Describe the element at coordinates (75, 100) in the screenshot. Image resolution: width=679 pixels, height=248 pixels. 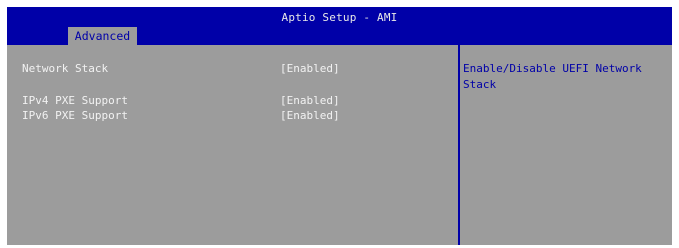
I see `setting-label: IPv4 PXE Support` at that location.